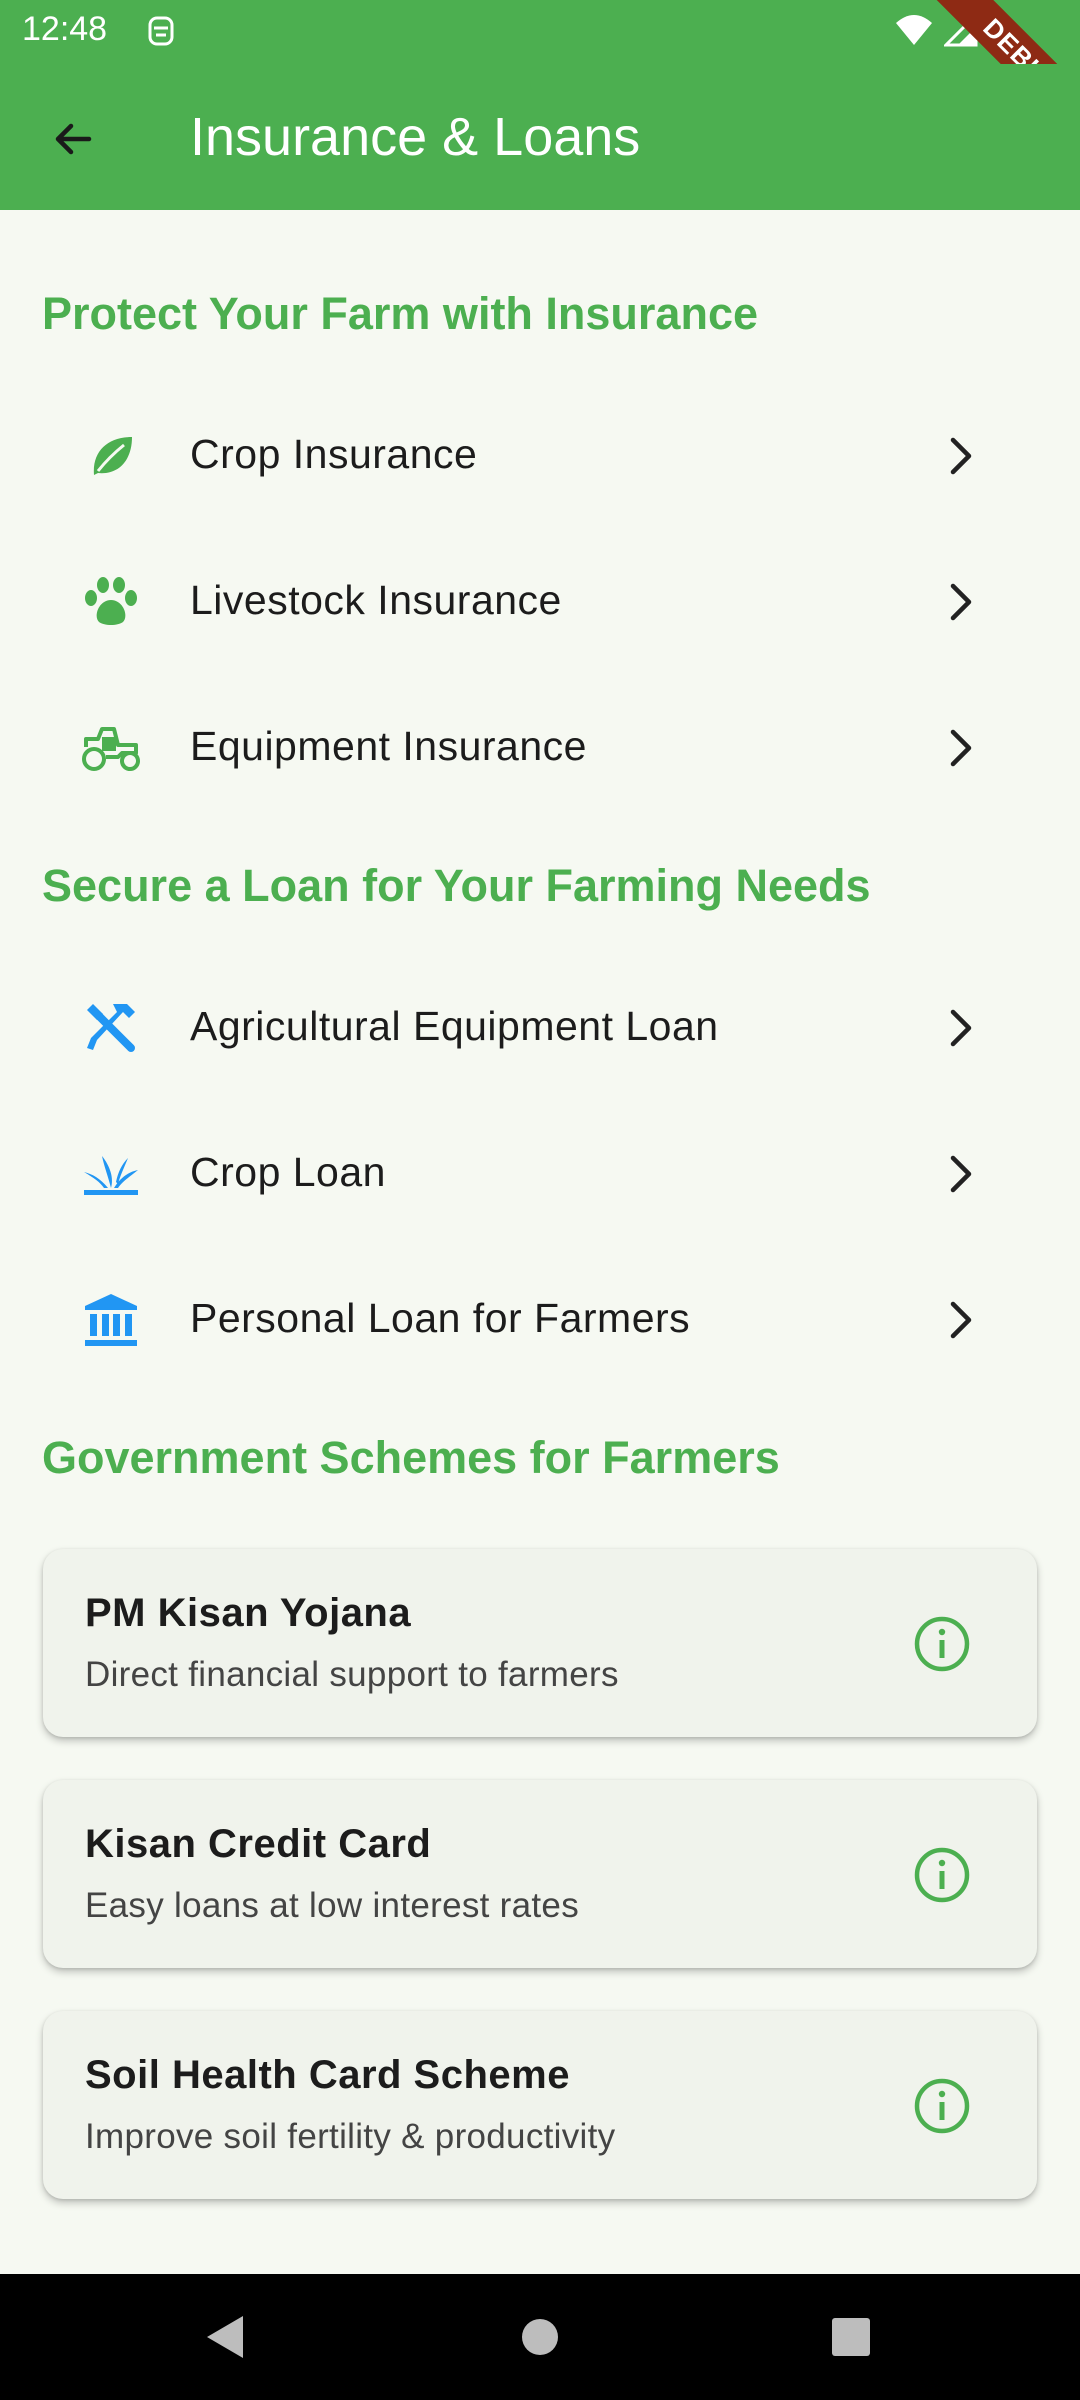 Image resolution: width=1080 pixels, height=2400 pixels. I want to click on nav-home-icon, so click(540, 2337).